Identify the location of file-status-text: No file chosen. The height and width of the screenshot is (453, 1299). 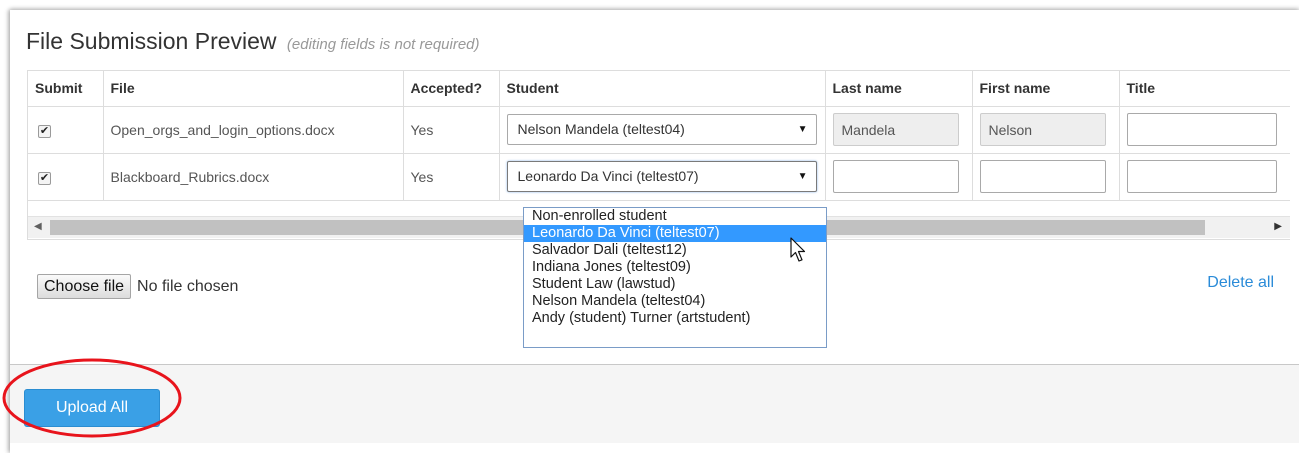
(188, 286).